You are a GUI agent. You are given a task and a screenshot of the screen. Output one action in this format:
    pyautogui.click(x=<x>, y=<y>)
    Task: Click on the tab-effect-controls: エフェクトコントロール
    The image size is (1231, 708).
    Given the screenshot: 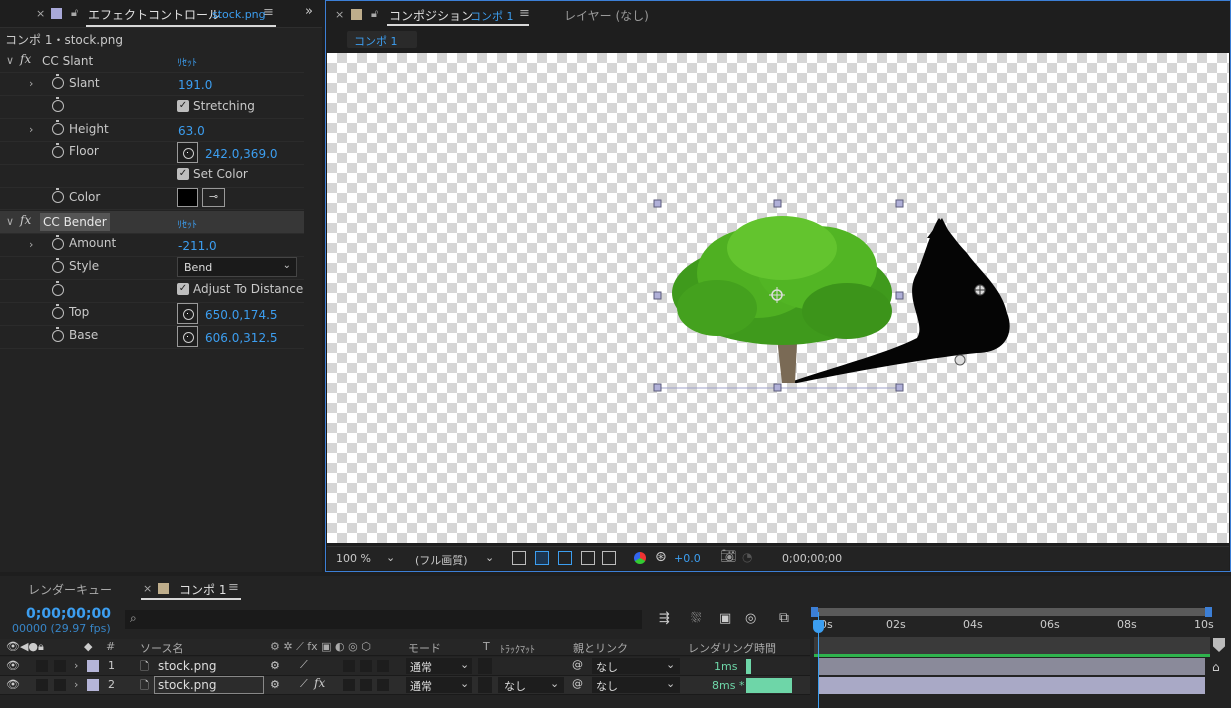 What is the action you would take?
    pyautogui.click(x=154, y=14)
    